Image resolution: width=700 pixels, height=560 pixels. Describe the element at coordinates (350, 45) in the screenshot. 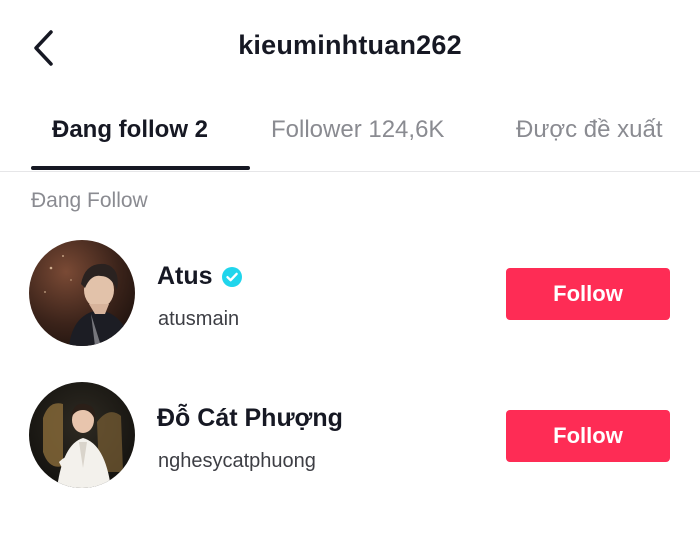

I see `page-title: kieuminhtuan262` at that location.